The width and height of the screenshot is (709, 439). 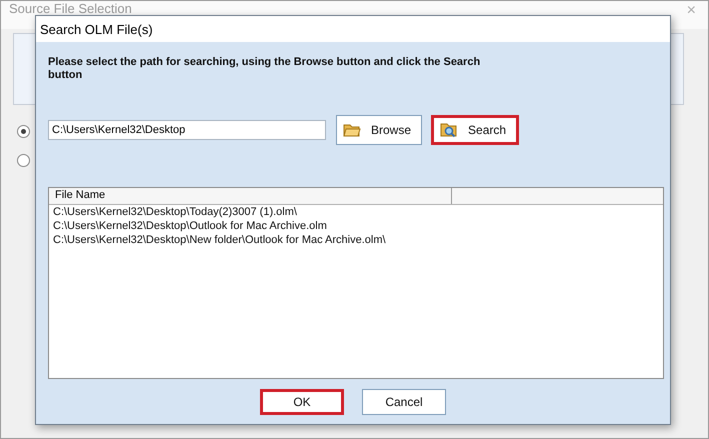 I want to click on instruction-text: Please select the path for searching, using the Browse button and click the Search button, so click(x=265, y=69).